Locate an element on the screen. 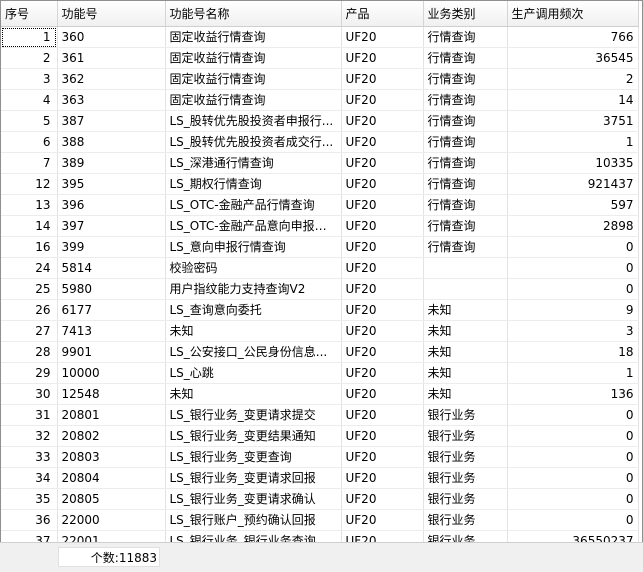 This screenshot has height=572, width=643. function-name-cell: LS_深港通行情查询 is located at coordinates (253, 163).